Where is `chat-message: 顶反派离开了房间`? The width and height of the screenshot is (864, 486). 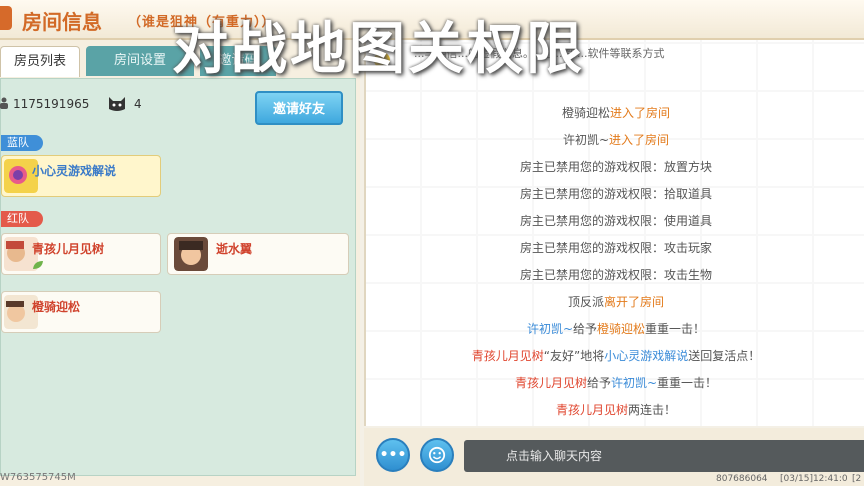
chat-message: 顶反派离开了房间 is located at coordinates (616, 302).